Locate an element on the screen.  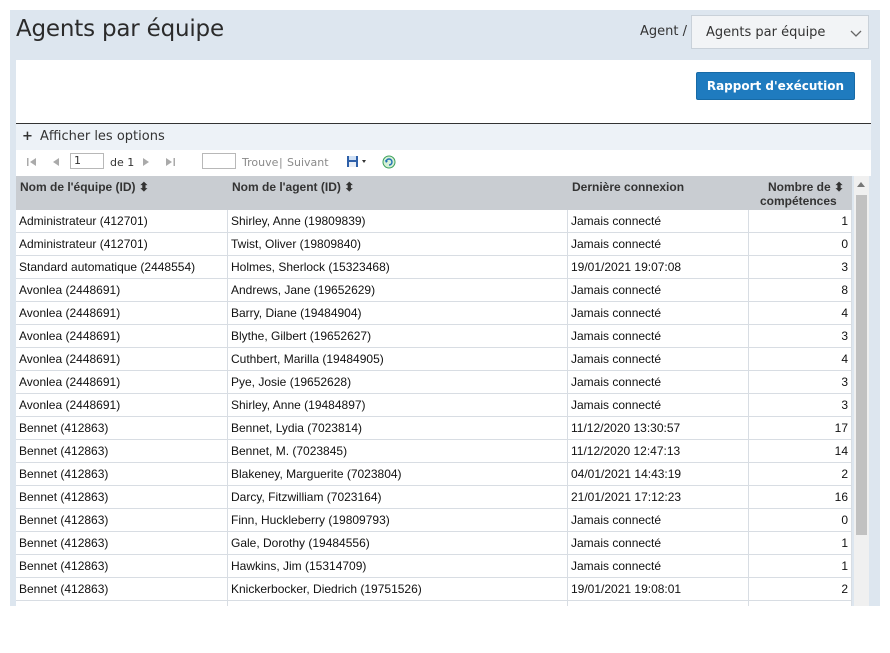
cell-agent: Holmes, Sherlock (15323468) is located at coordinates (398, 267).